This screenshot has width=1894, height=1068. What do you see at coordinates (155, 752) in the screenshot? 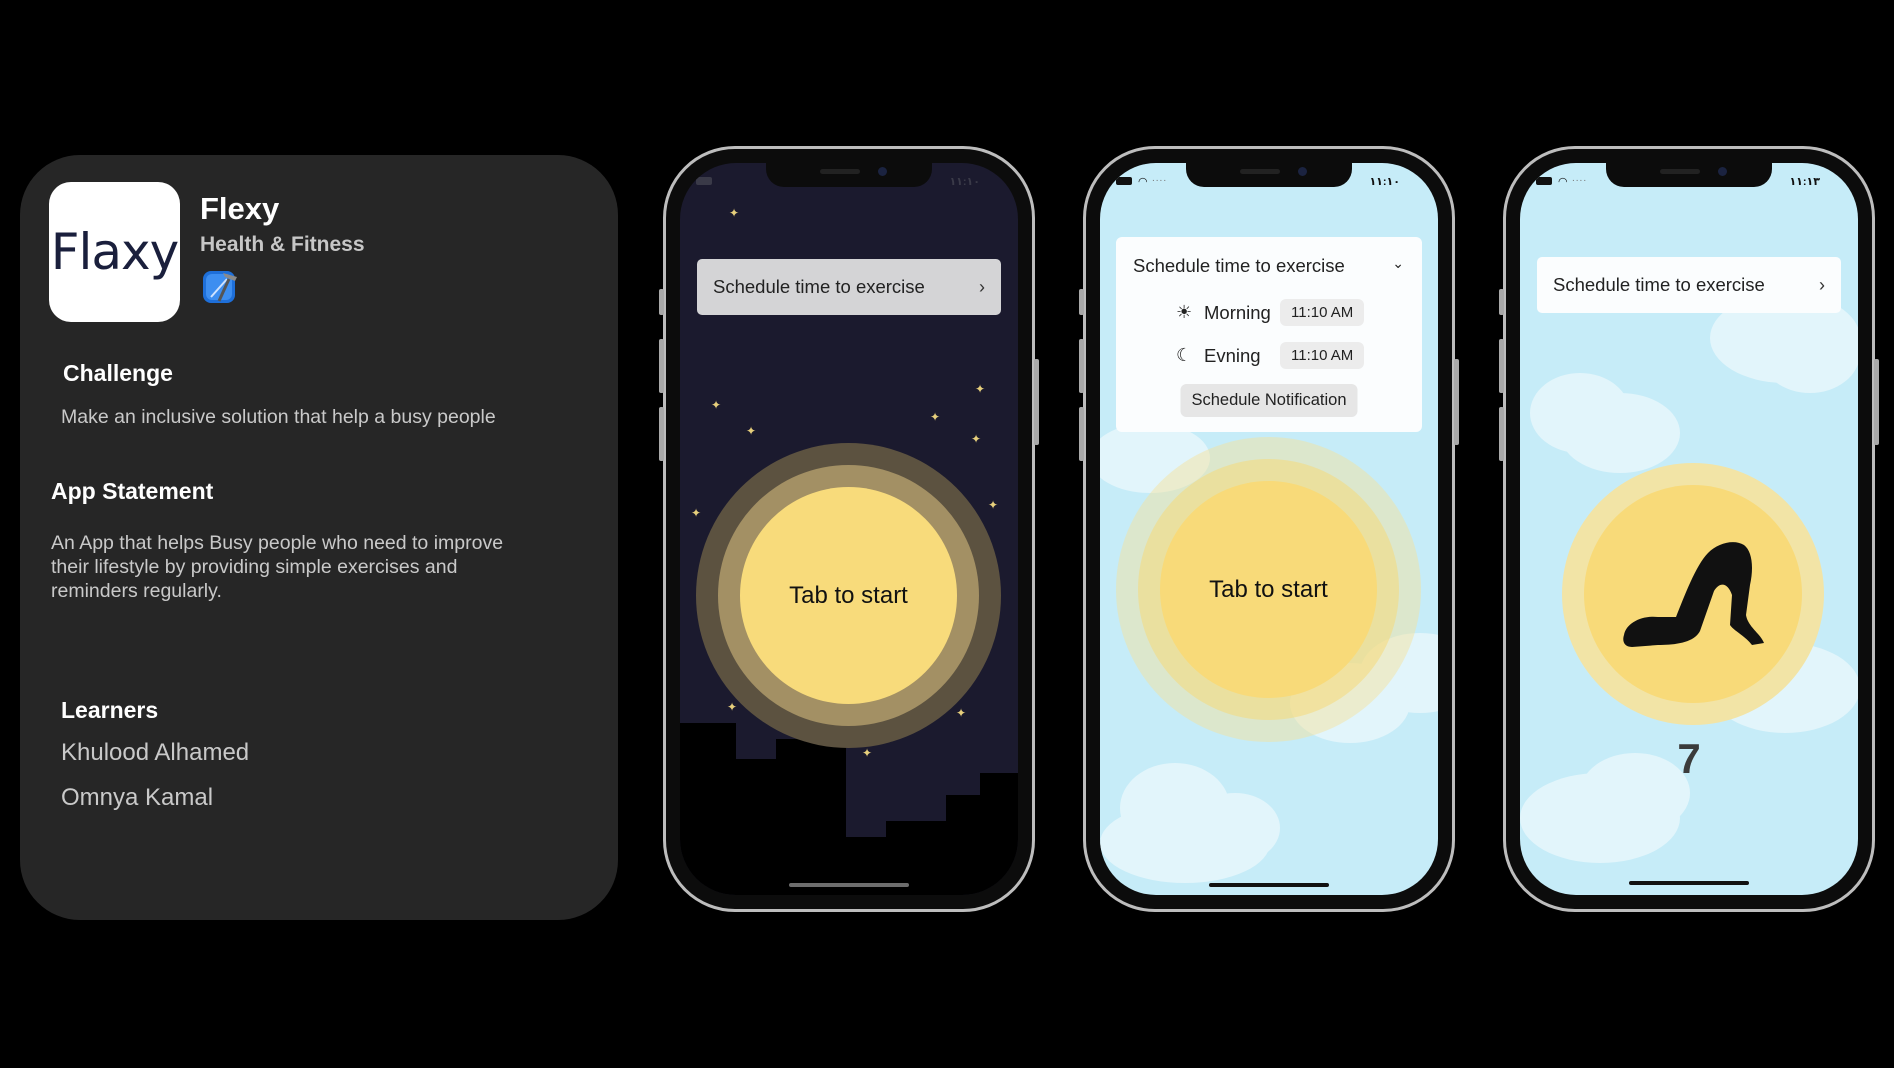
I see `learner-name: Khulood Alhamed` at bounding box center [155, 752].